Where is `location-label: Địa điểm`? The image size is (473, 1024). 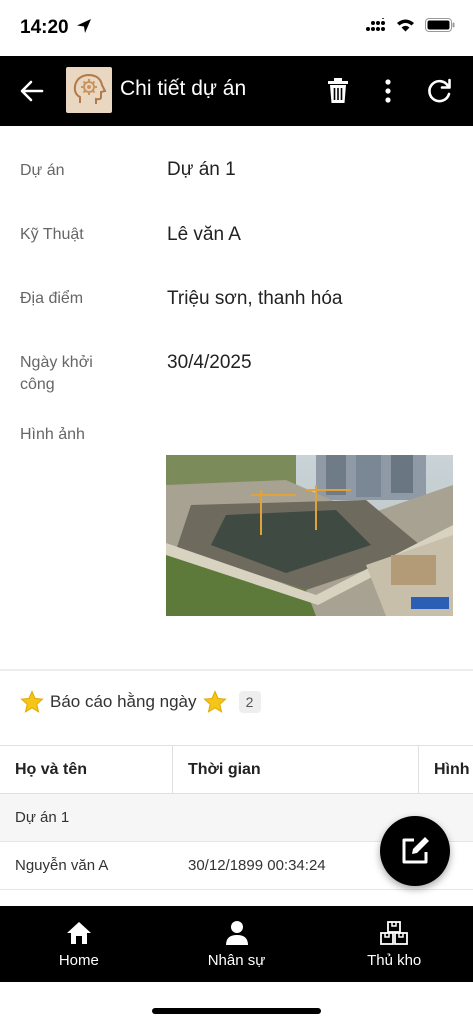 location-label: Địa điểm is located at coordinates (52, 298).